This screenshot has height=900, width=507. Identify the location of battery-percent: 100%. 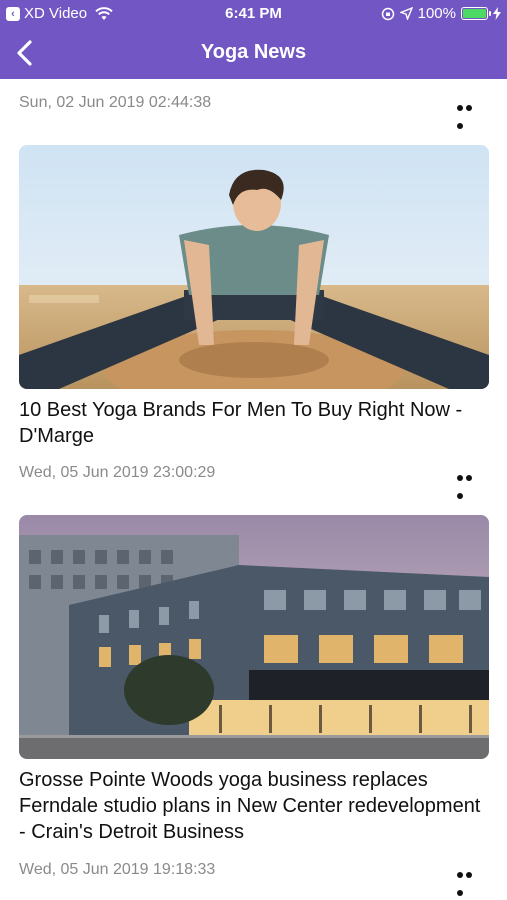
(436, 13).